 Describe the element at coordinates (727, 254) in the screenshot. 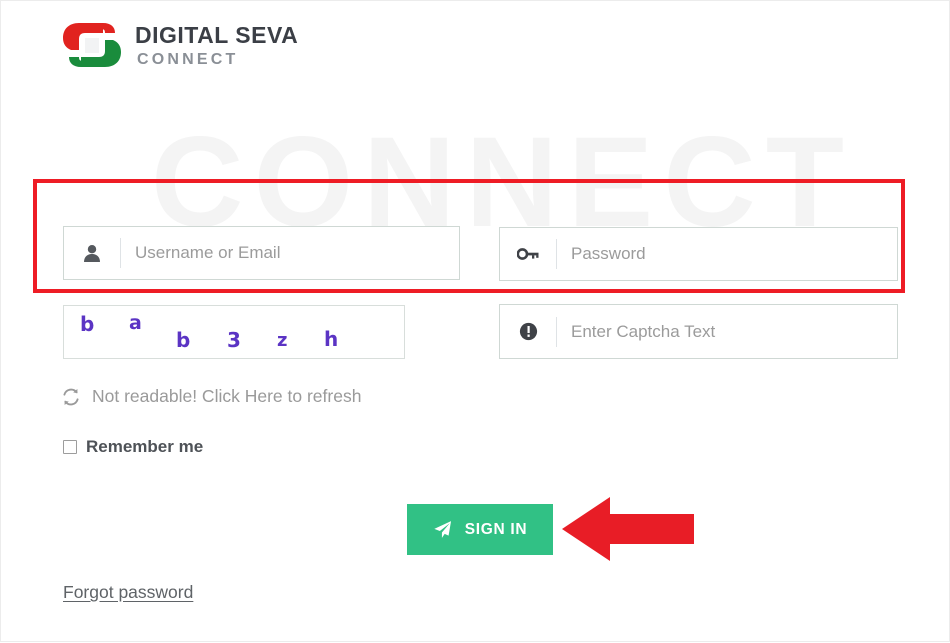

I see `password-input` at that location.